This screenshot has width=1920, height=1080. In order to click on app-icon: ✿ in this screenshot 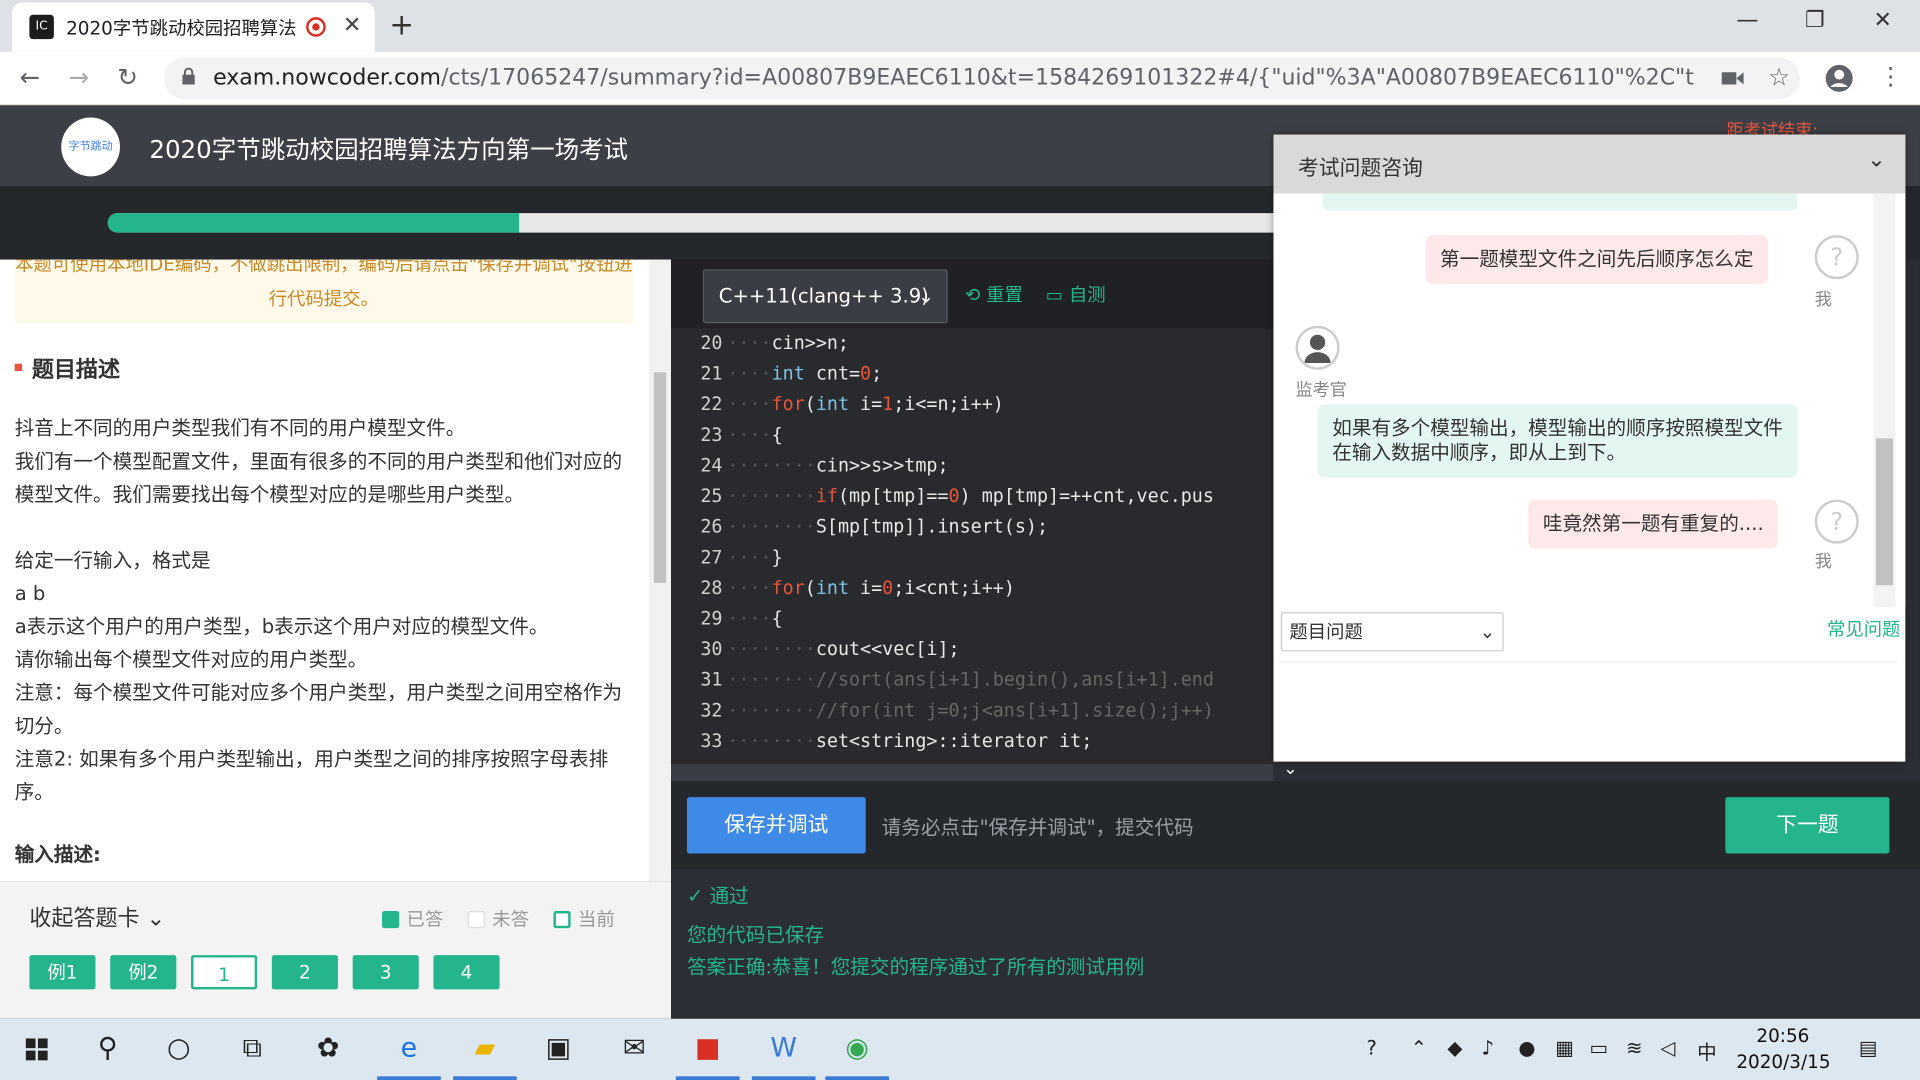, I will do `click(327, 1049)`.